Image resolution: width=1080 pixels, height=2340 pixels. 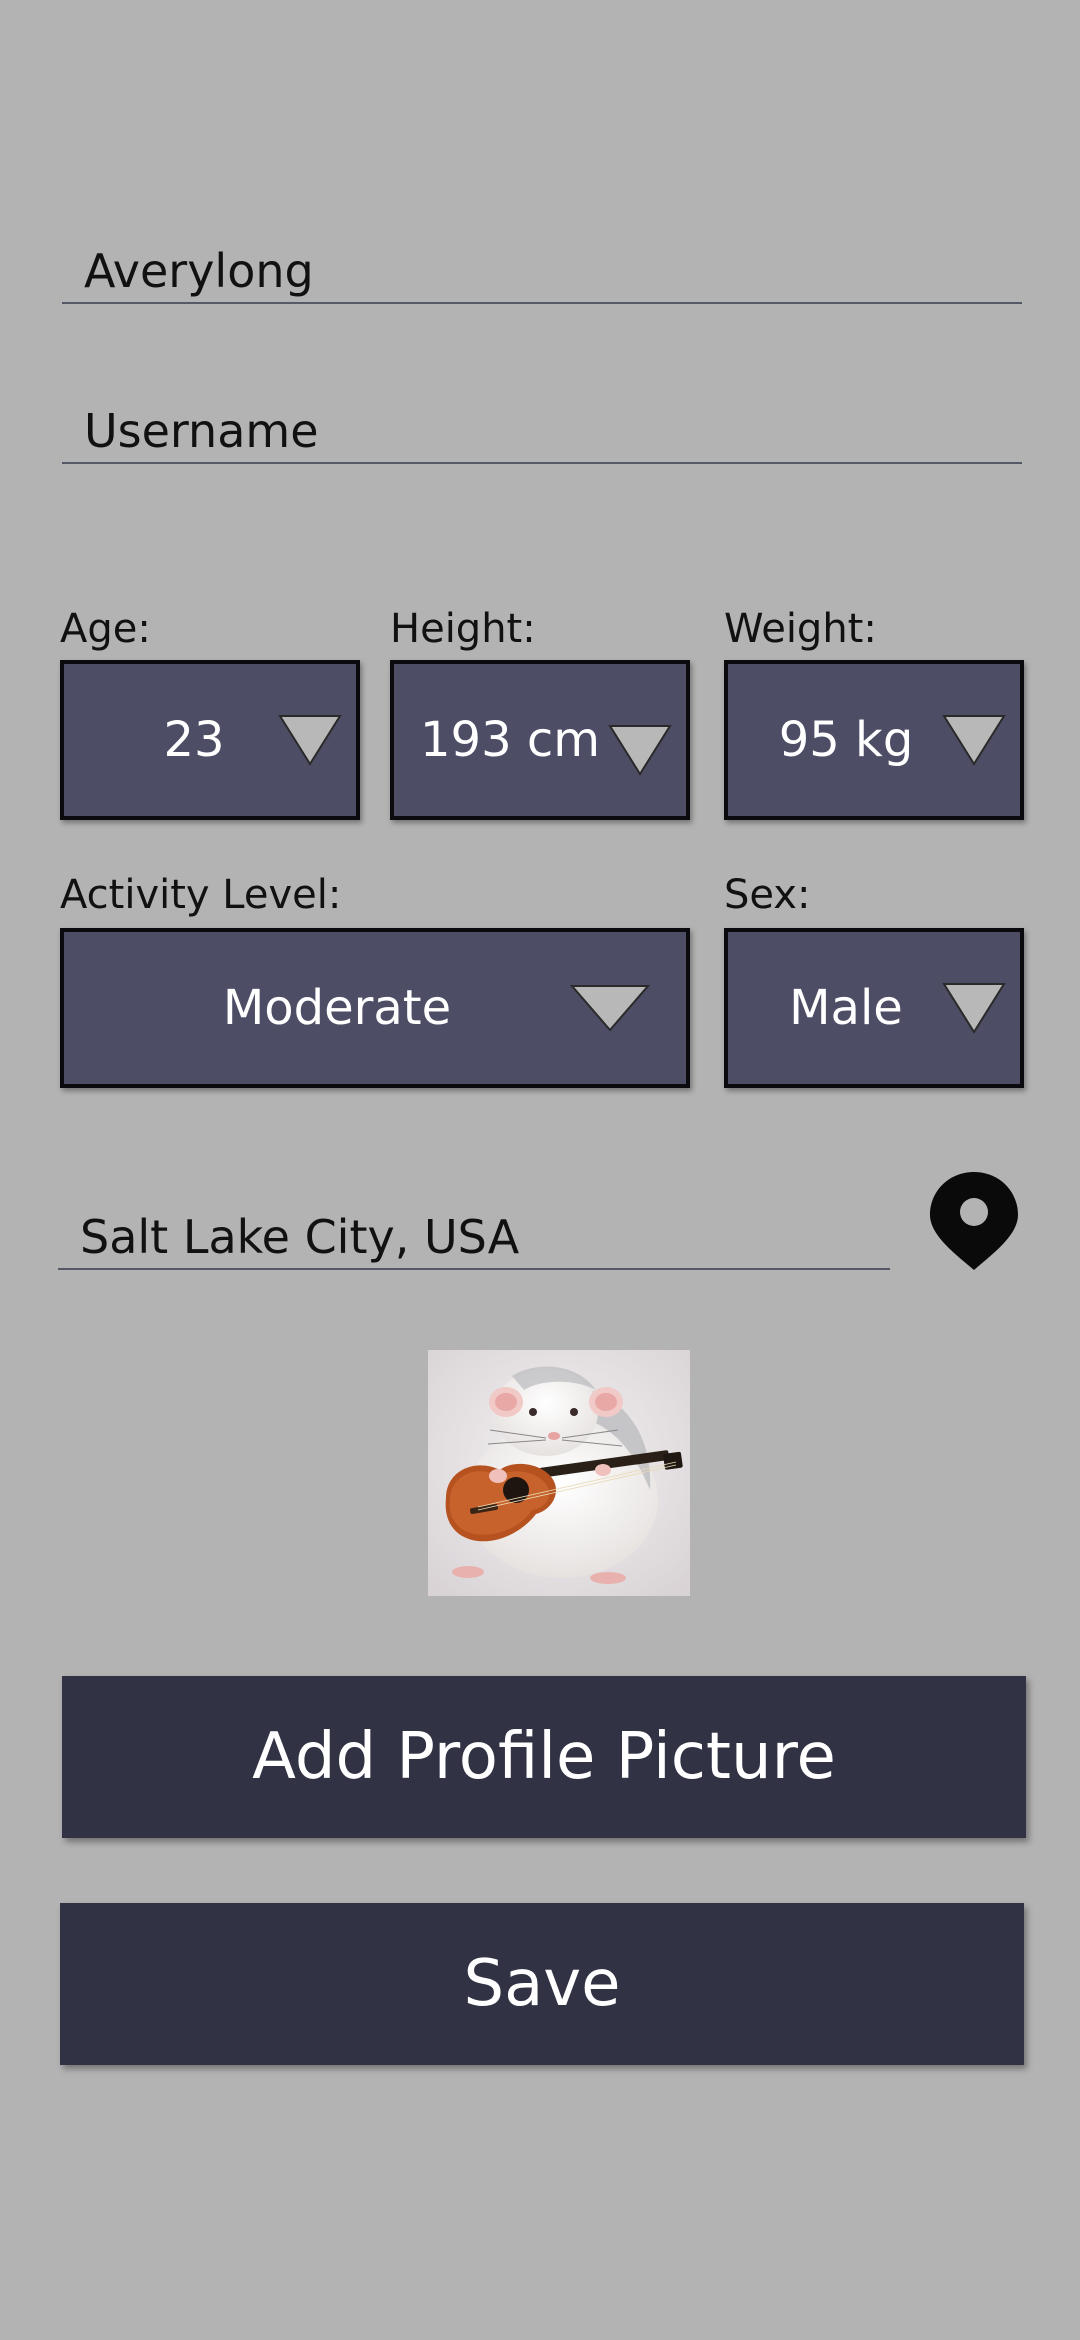 I want to click on location-input, so click(x=480, y=1237).